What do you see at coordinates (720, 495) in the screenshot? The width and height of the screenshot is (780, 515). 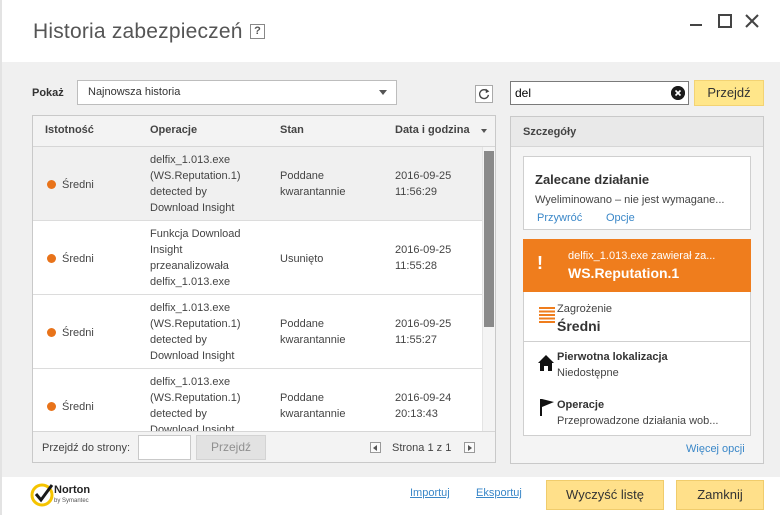 I see `close-button: Zamknij` at bounding box center [720, 495].